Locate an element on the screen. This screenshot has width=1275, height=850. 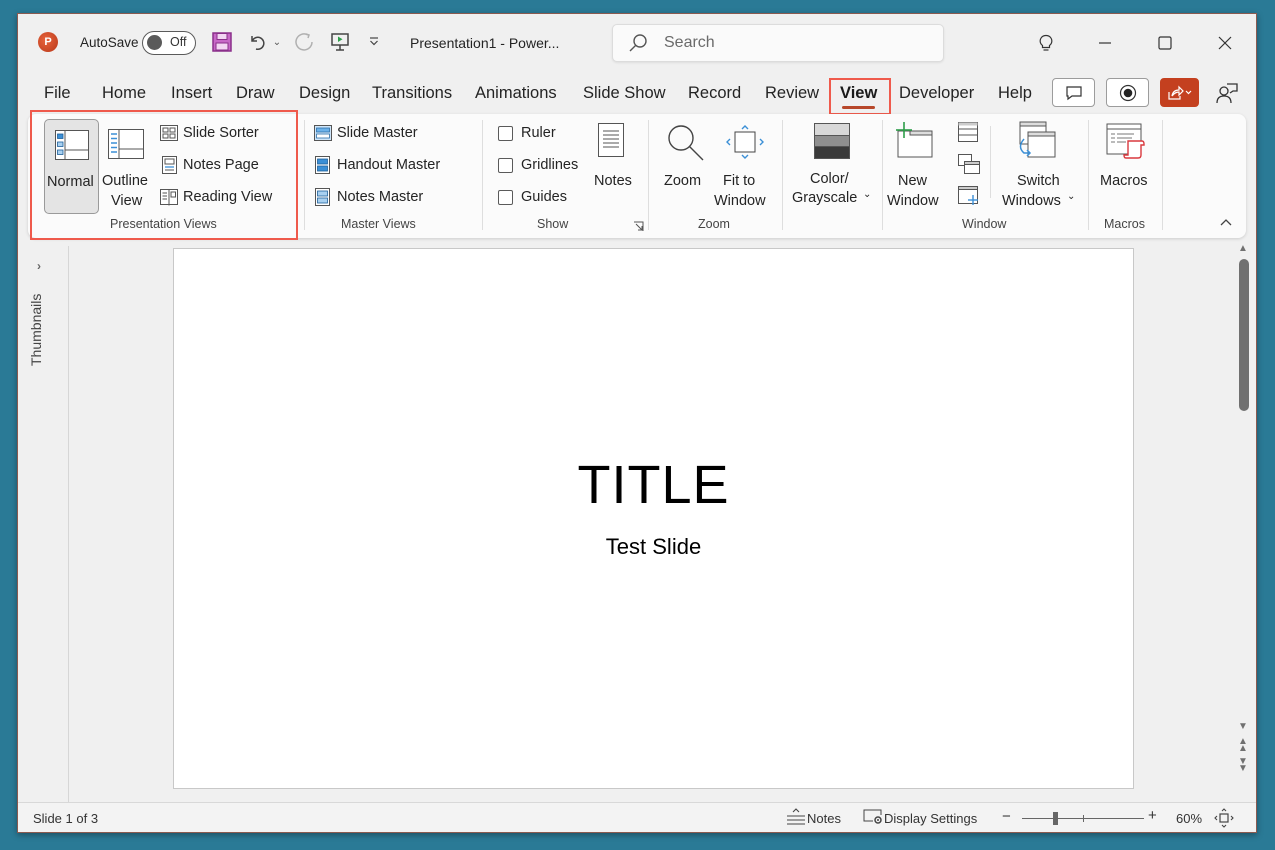
fit-slide-to-window-icon is located at coordinates (1224, 818).